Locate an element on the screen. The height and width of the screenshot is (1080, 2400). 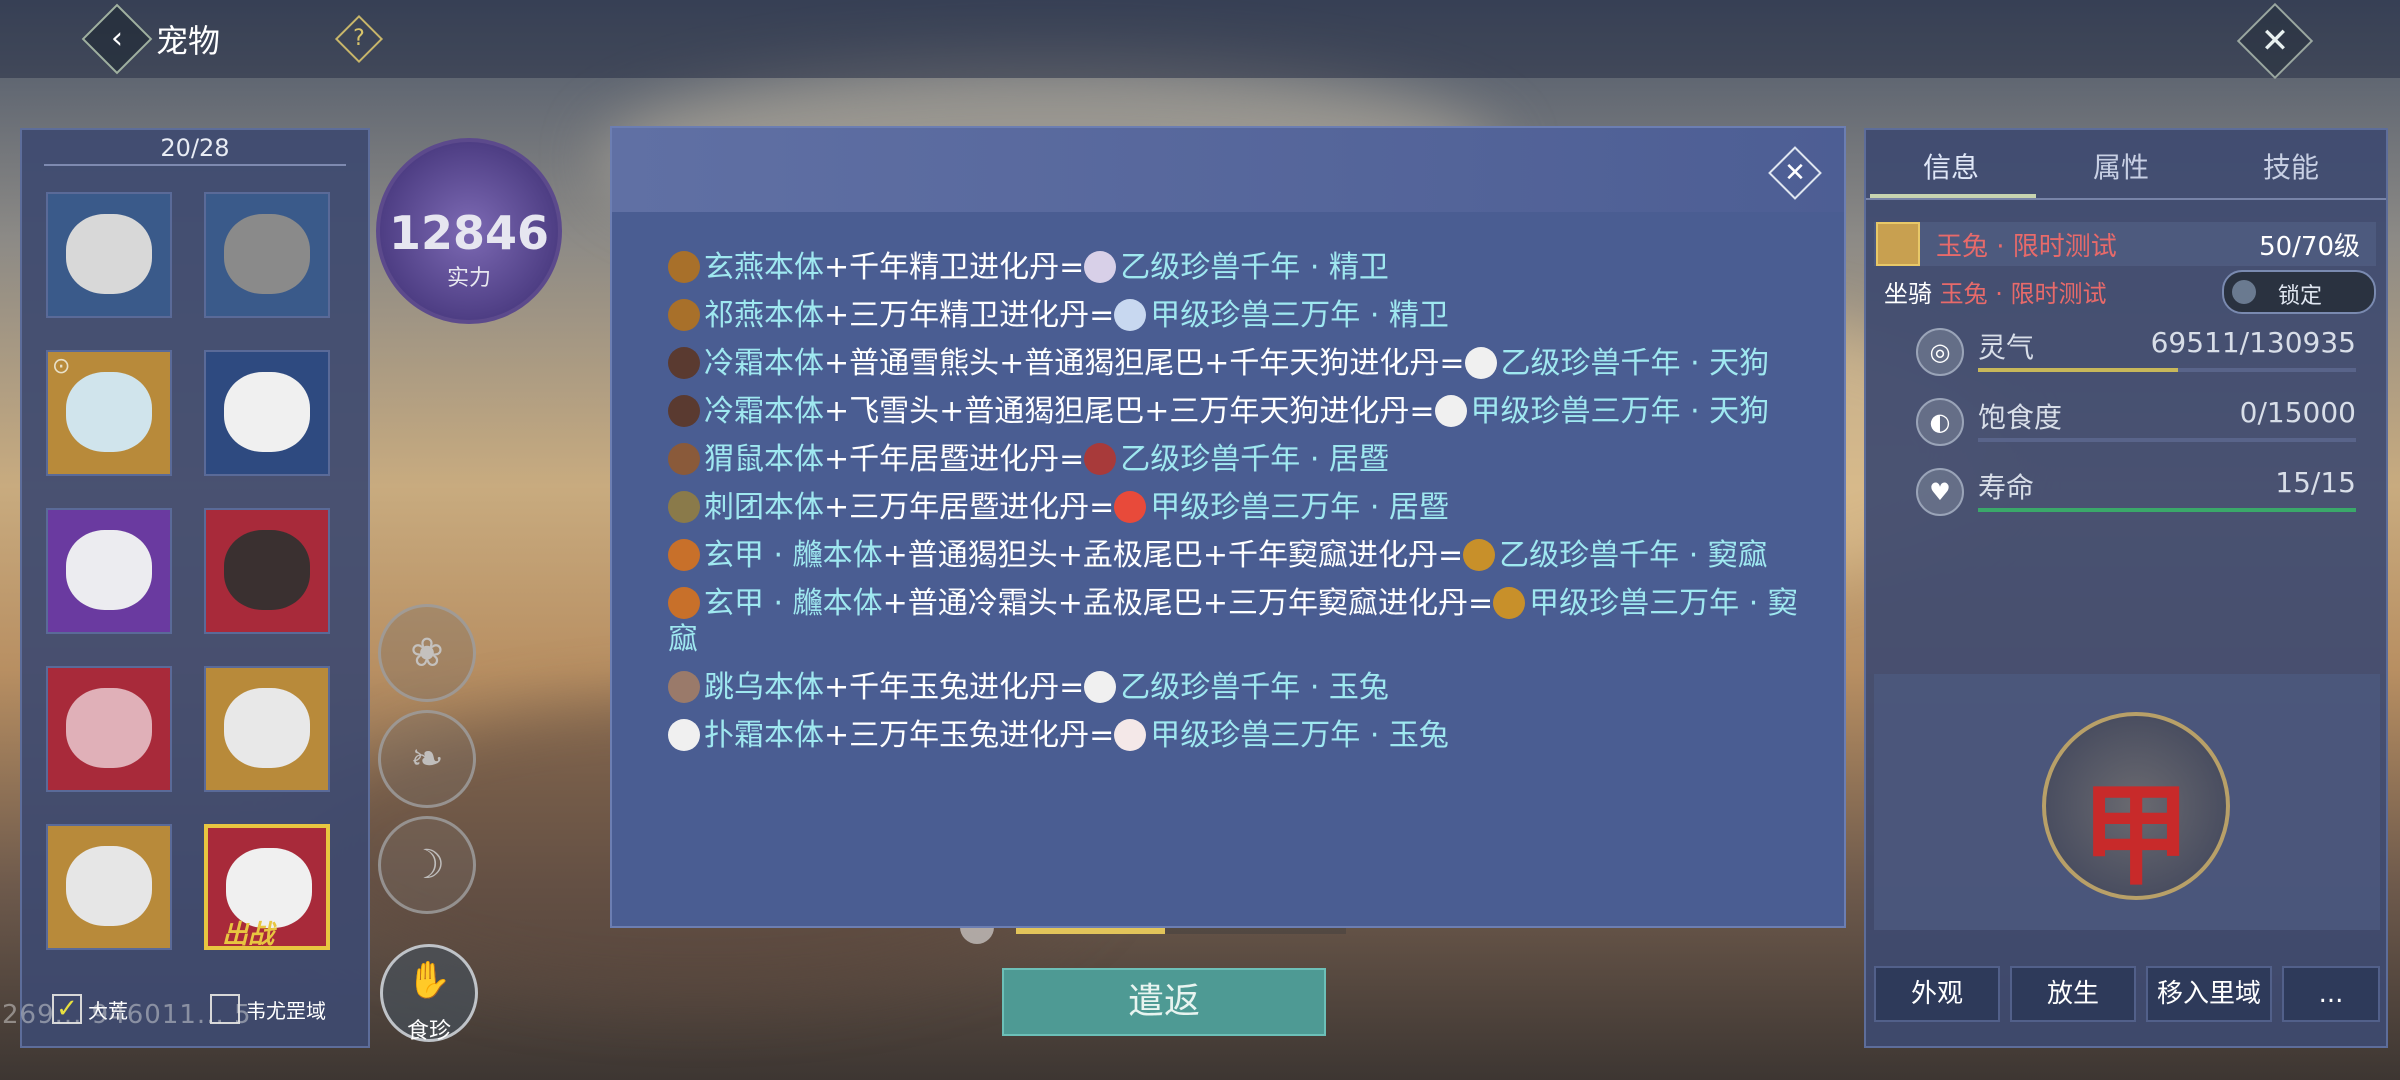
food-button: ✋ 食珍 is located at coordinates (429, 994).